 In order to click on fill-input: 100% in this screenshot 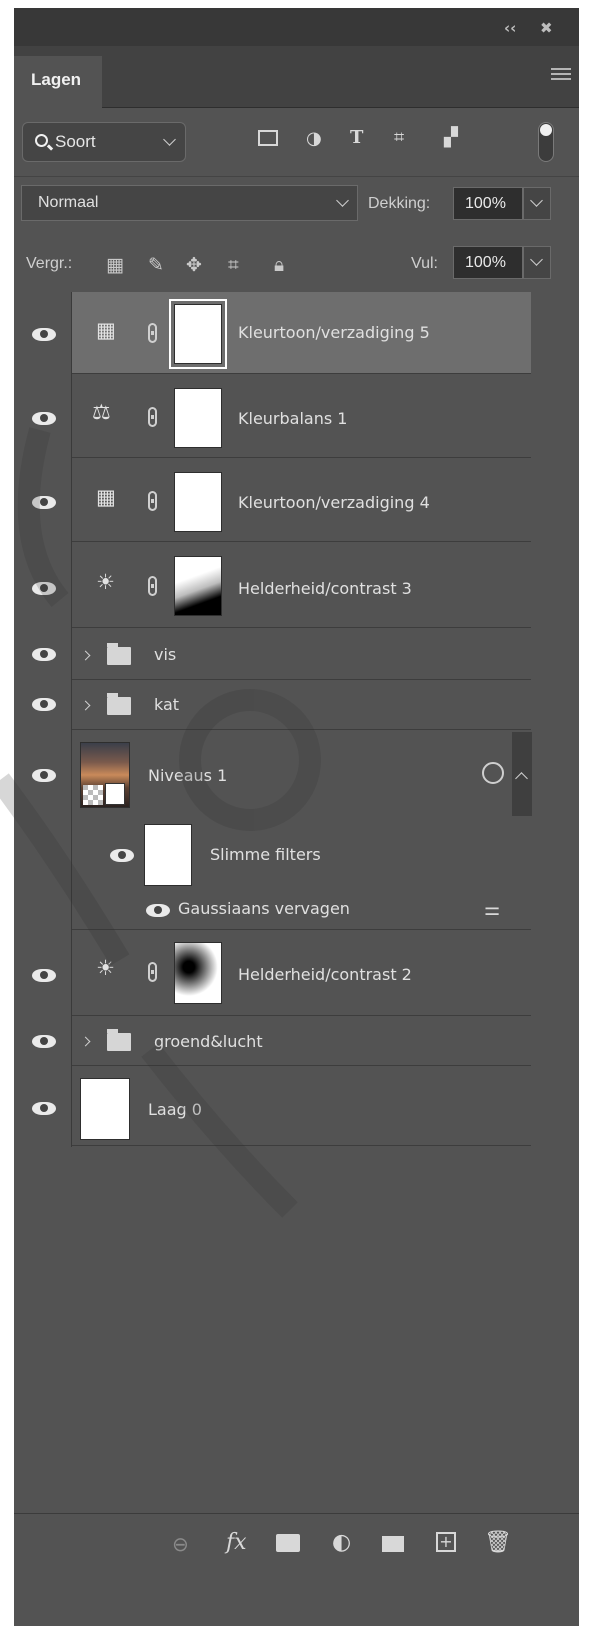, I will do `click(488, 262)`.